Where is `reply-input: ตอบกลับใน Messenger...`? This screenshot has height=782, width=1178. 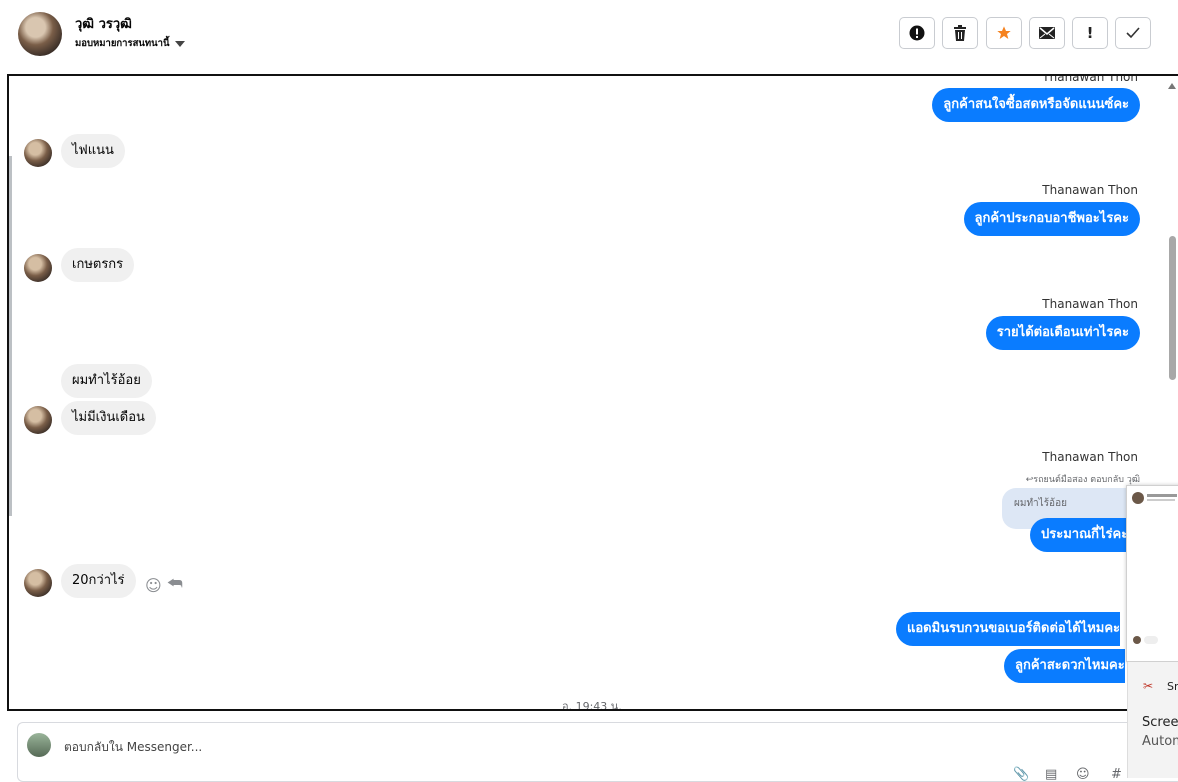 reply-input: ตอบกลับใน Messenger... is located at coordinates (133, 747).